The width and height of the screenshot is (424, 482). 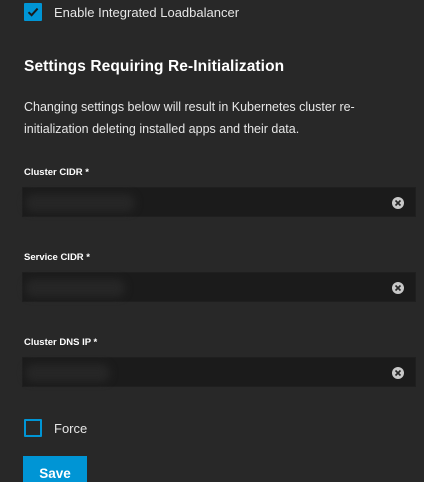 I want to click on cluster-cidr-input, so click(x=219, y=202).